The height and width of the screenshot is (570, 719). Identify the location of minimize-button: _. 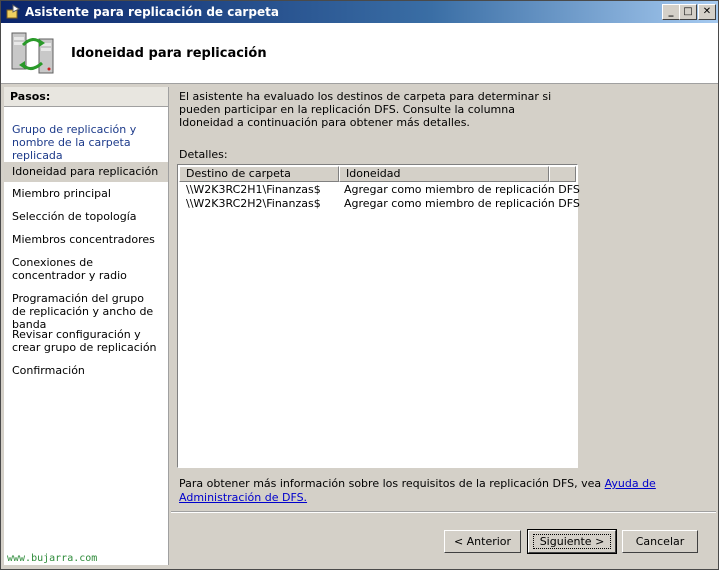
(671, 12).